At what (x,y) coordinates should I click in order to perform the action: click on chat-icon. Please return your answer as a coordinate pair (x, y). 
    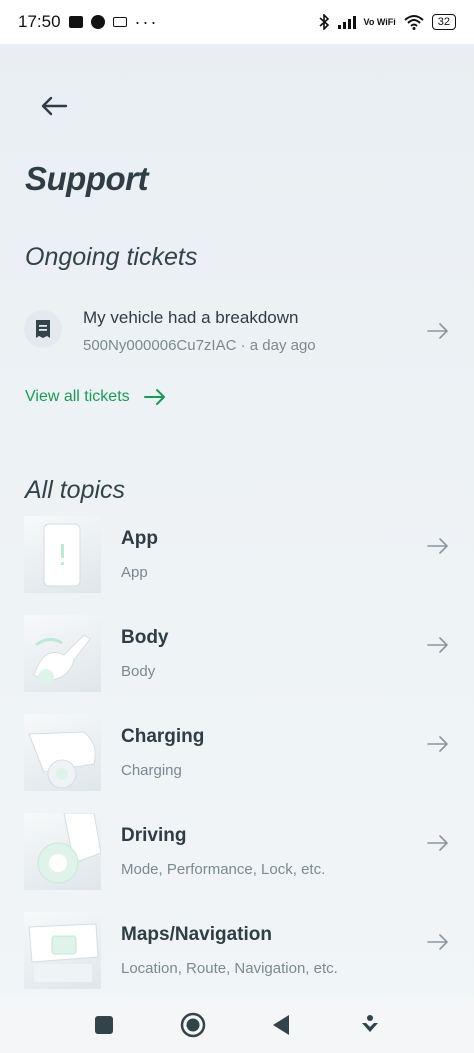
    Looking at the image, I should click on (97, 22).